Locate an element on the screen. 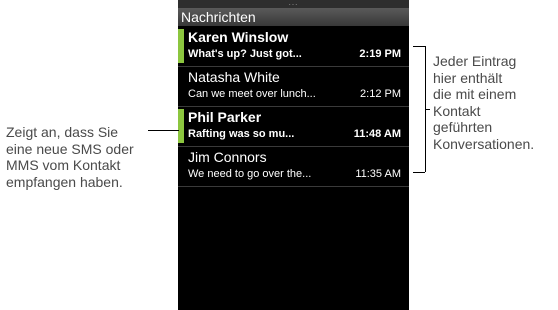 The height and width of the screenshot is (310, 558). annotation-line: hier enthält is located at coordinates (468, 77).